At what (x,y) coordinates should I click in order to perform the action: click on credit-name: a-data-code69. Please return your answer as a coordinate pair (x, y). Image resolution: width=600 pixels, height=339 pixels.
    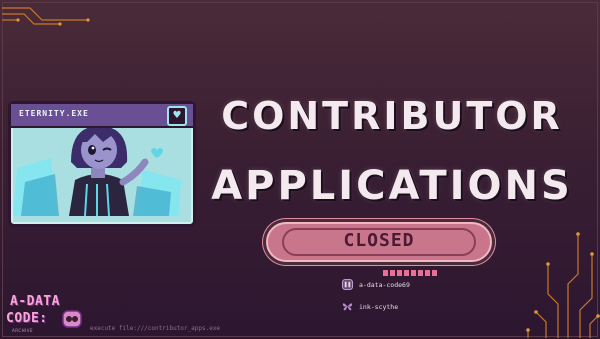
    Looking at the image, I should click on (384, 284).